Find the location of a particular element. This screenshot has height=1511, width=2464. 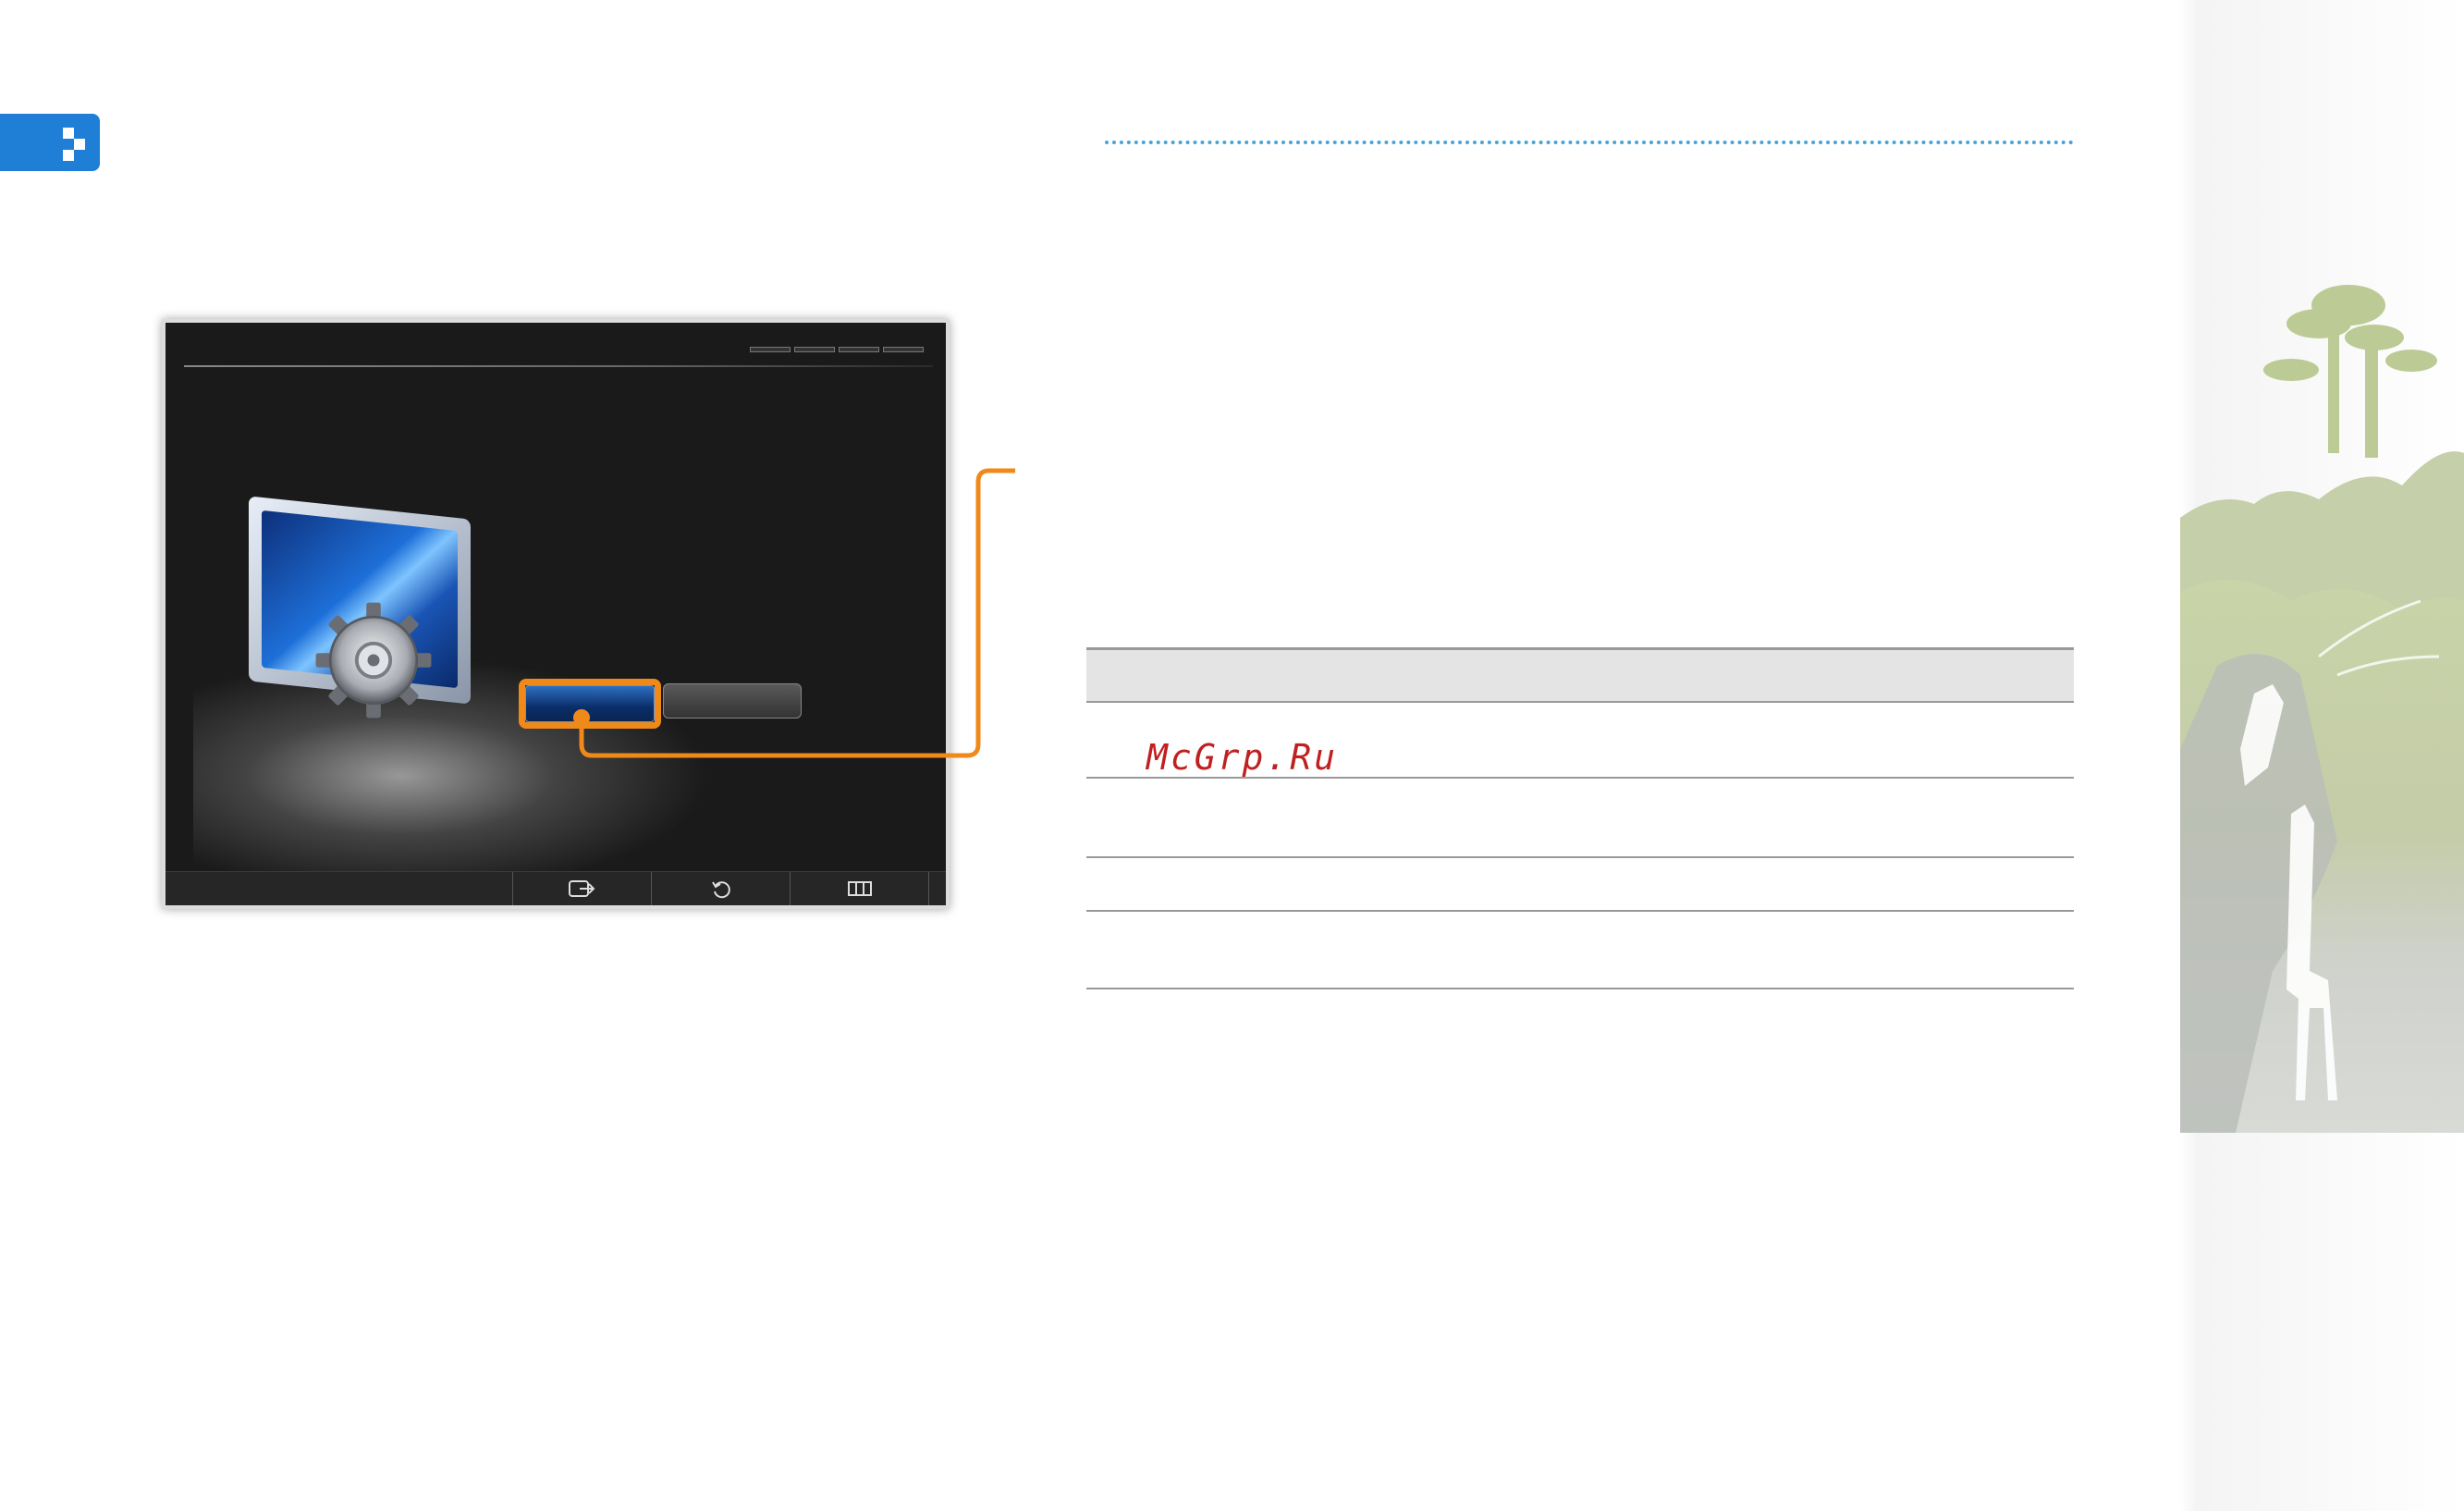

section-tab-marker is located at coordinates (50, 143).